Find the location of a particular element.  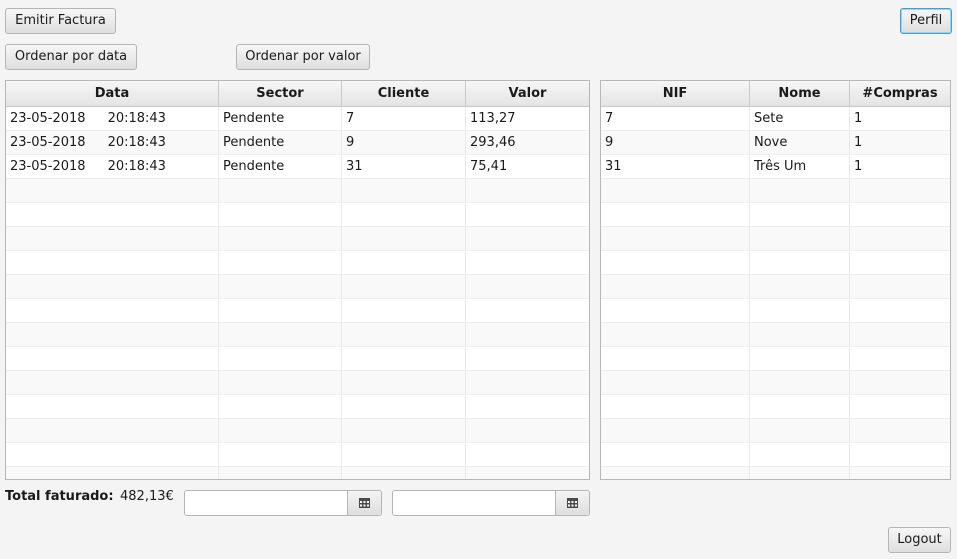

table-row: 23-05-2018 20:18:43 Pendente 9 293,46 is located at coordinates (297, 143).